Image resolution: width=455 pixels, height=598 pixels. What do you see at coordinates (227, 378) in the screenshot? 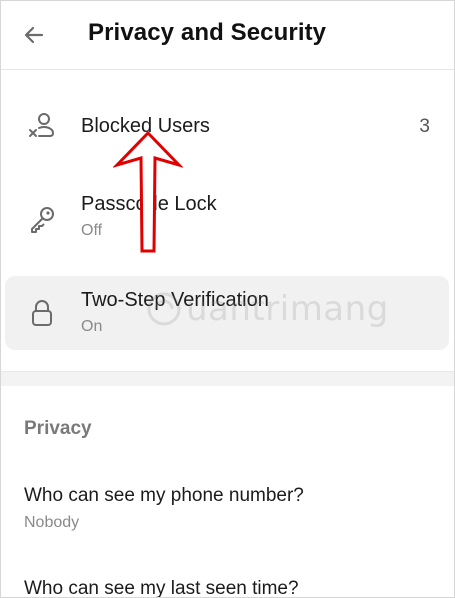
I see `section-divider` at bounding box center [227, 378].